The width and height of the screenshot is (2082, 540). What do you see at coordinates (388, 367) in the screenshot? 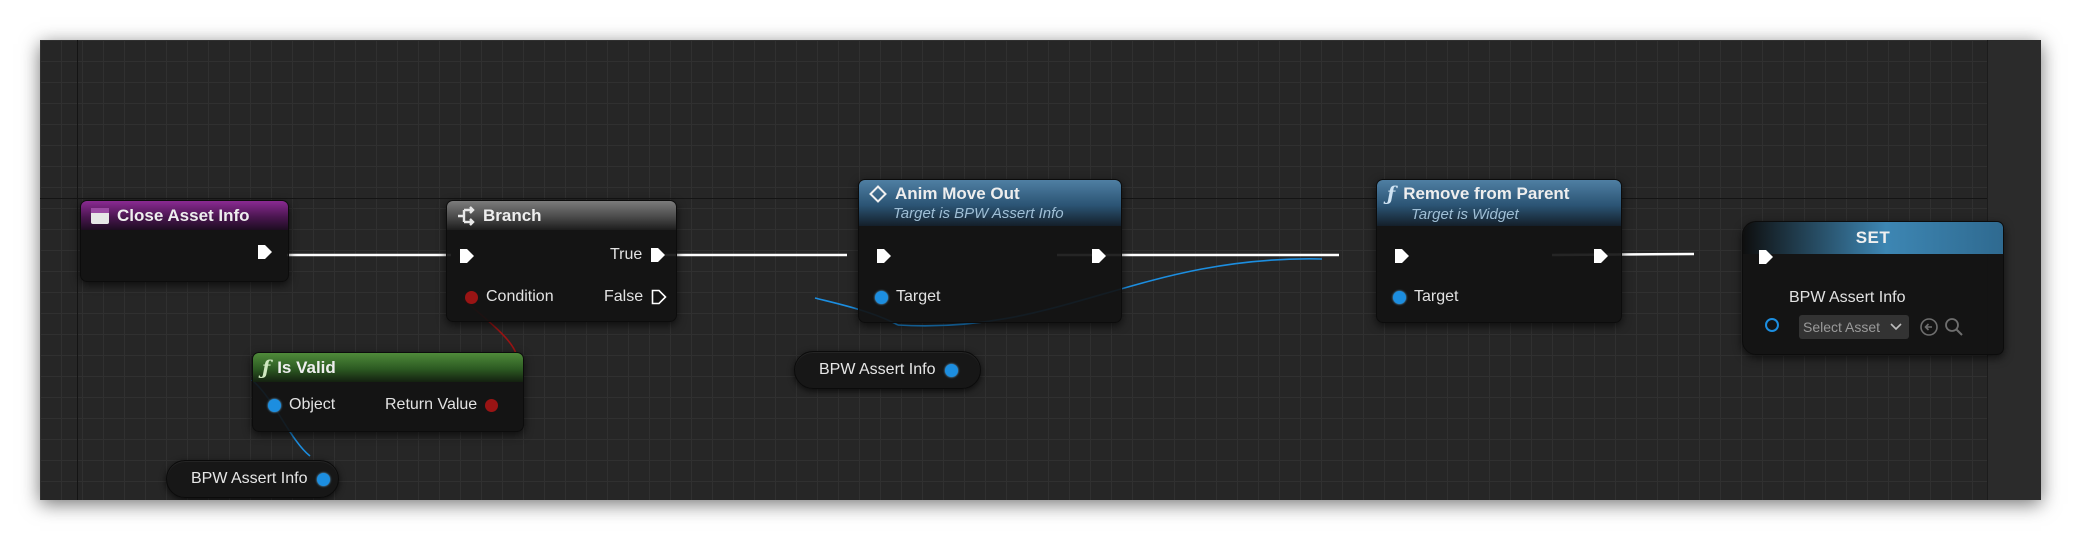
I see `node-header: ƒ Is Valid` at bounding box center [388, 367].